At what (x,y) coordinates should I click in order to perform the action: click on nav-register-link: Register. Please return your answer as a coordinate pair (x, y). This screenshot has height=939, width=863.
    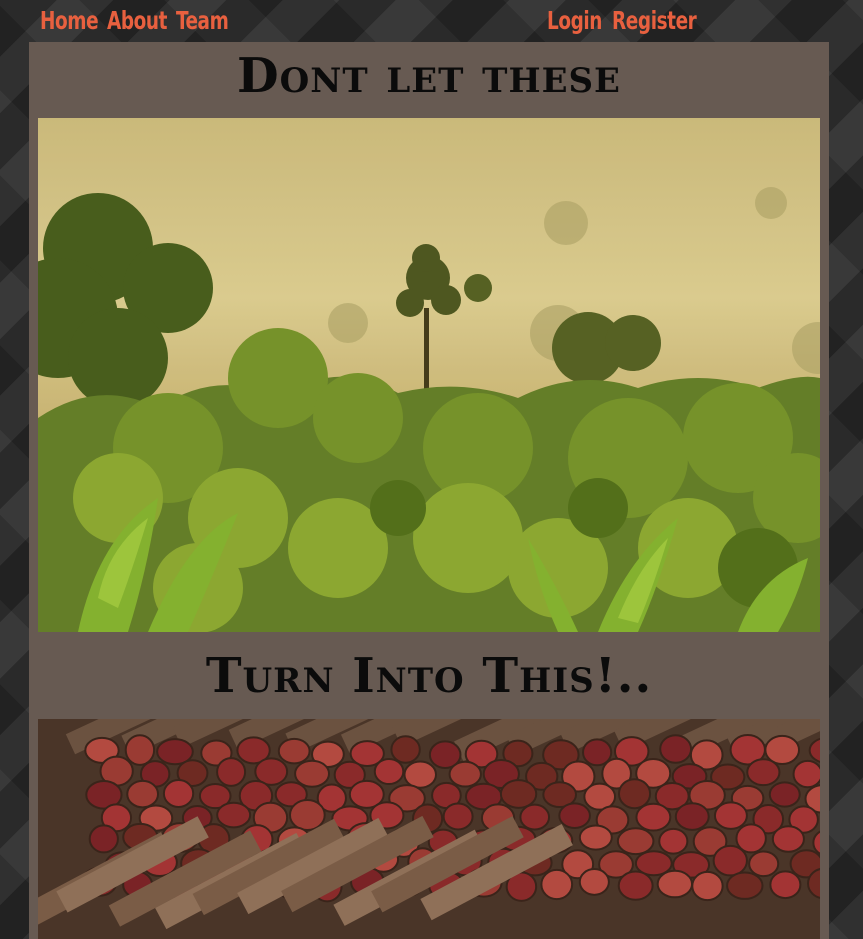
    Looking at the image, I should click on (654, 21).